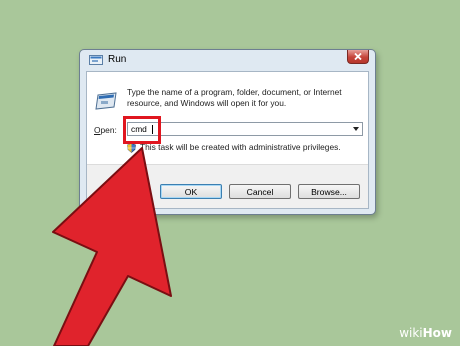 Image resolution: width=460 pixels, height=346 pixels. I want to click on wikihow-watermark: wikiHow, so click(425, 333).